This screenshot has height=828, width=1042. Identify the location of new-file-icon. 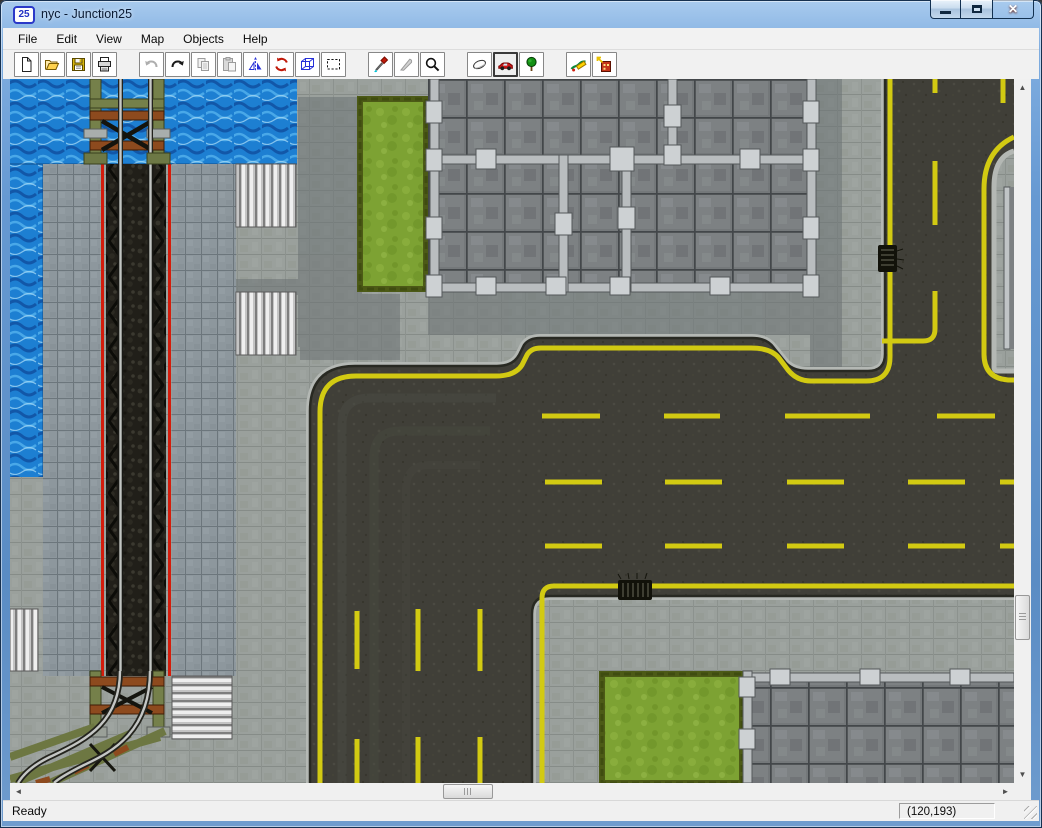
(27, 64).